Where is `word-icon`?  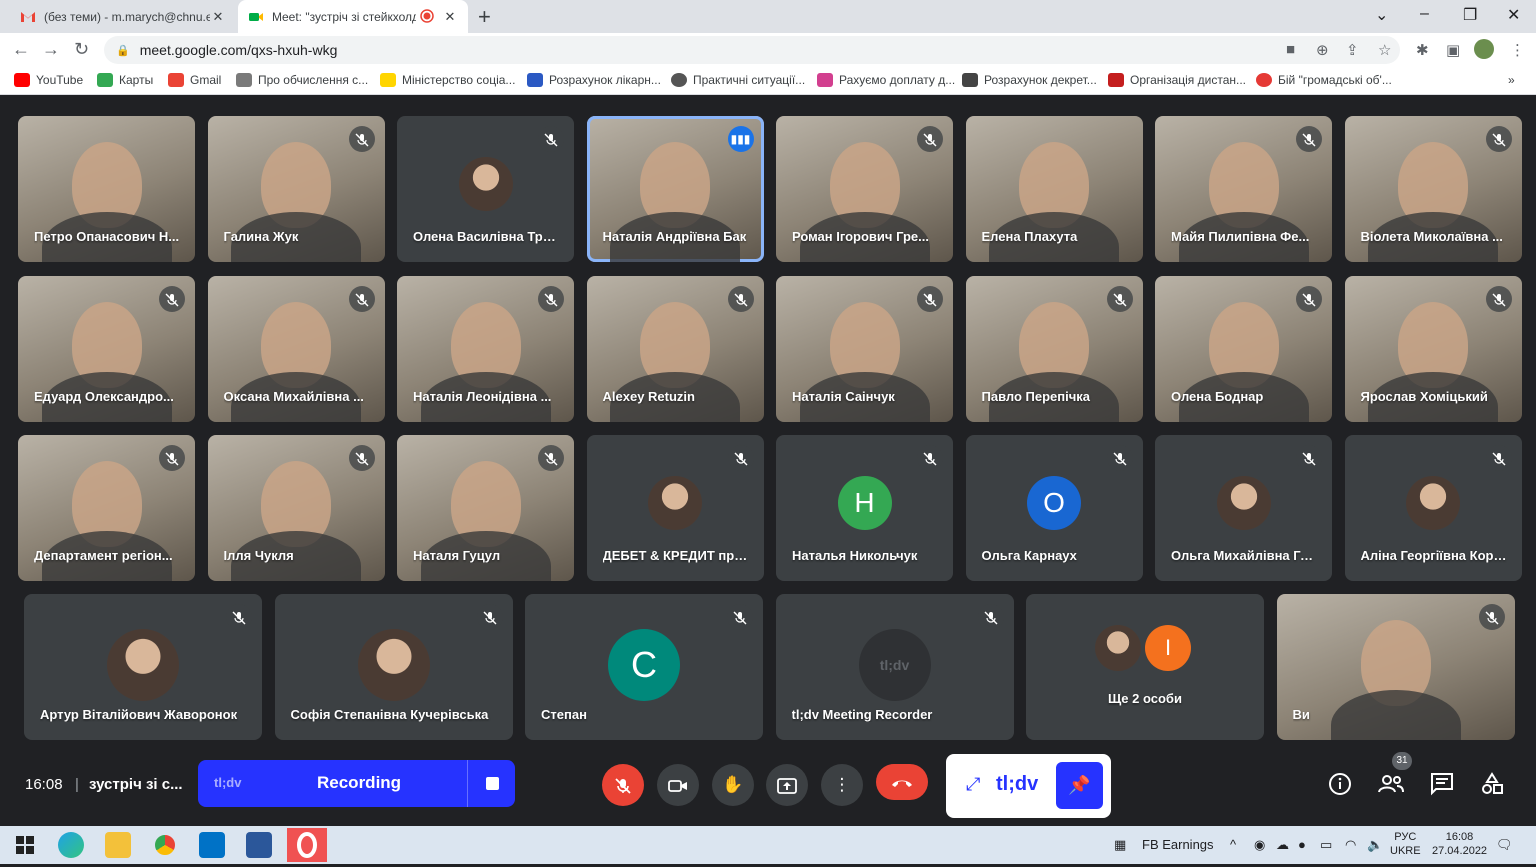
word-icon is located at coordinates (259, 845).